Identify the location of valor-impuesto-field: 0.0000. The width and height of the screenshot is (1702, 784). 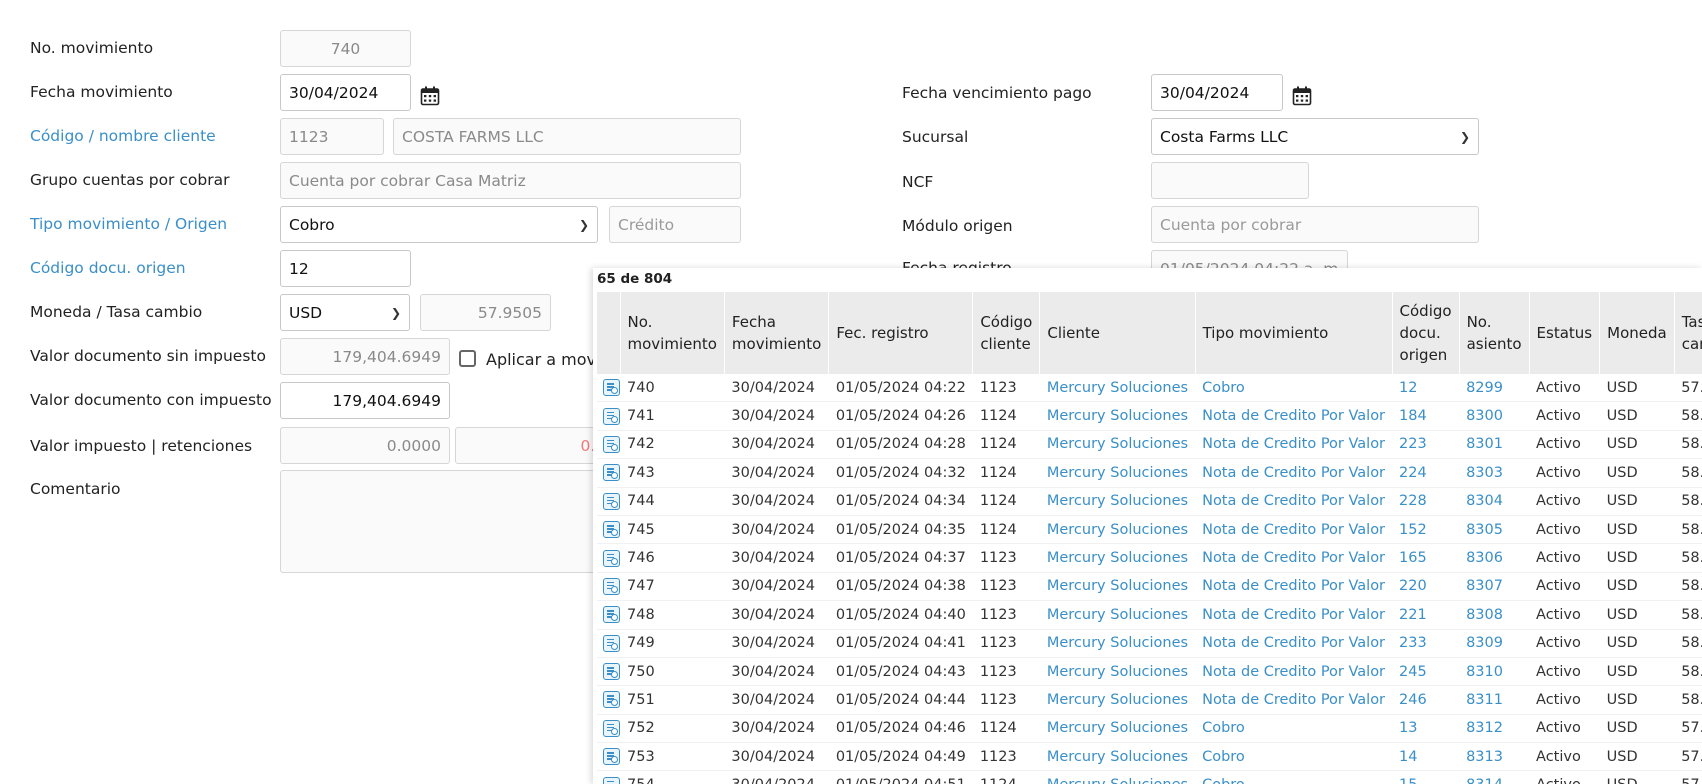
(365, 445).